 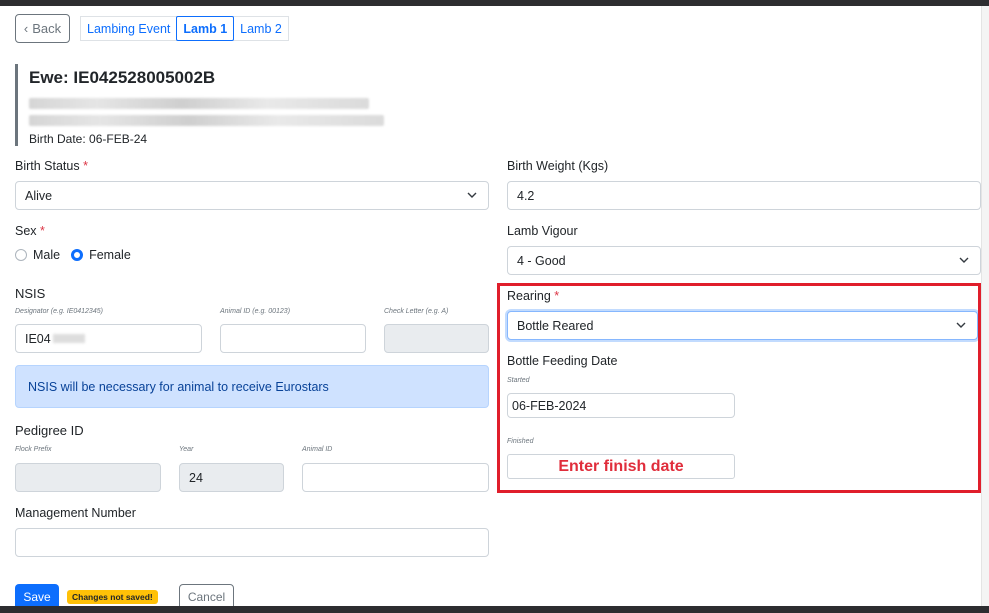 What do you see at coordinates (129, 28) in the screenshot?
I see `tab-lambing-event: Lambing Event` at bounding box center [129, 28].